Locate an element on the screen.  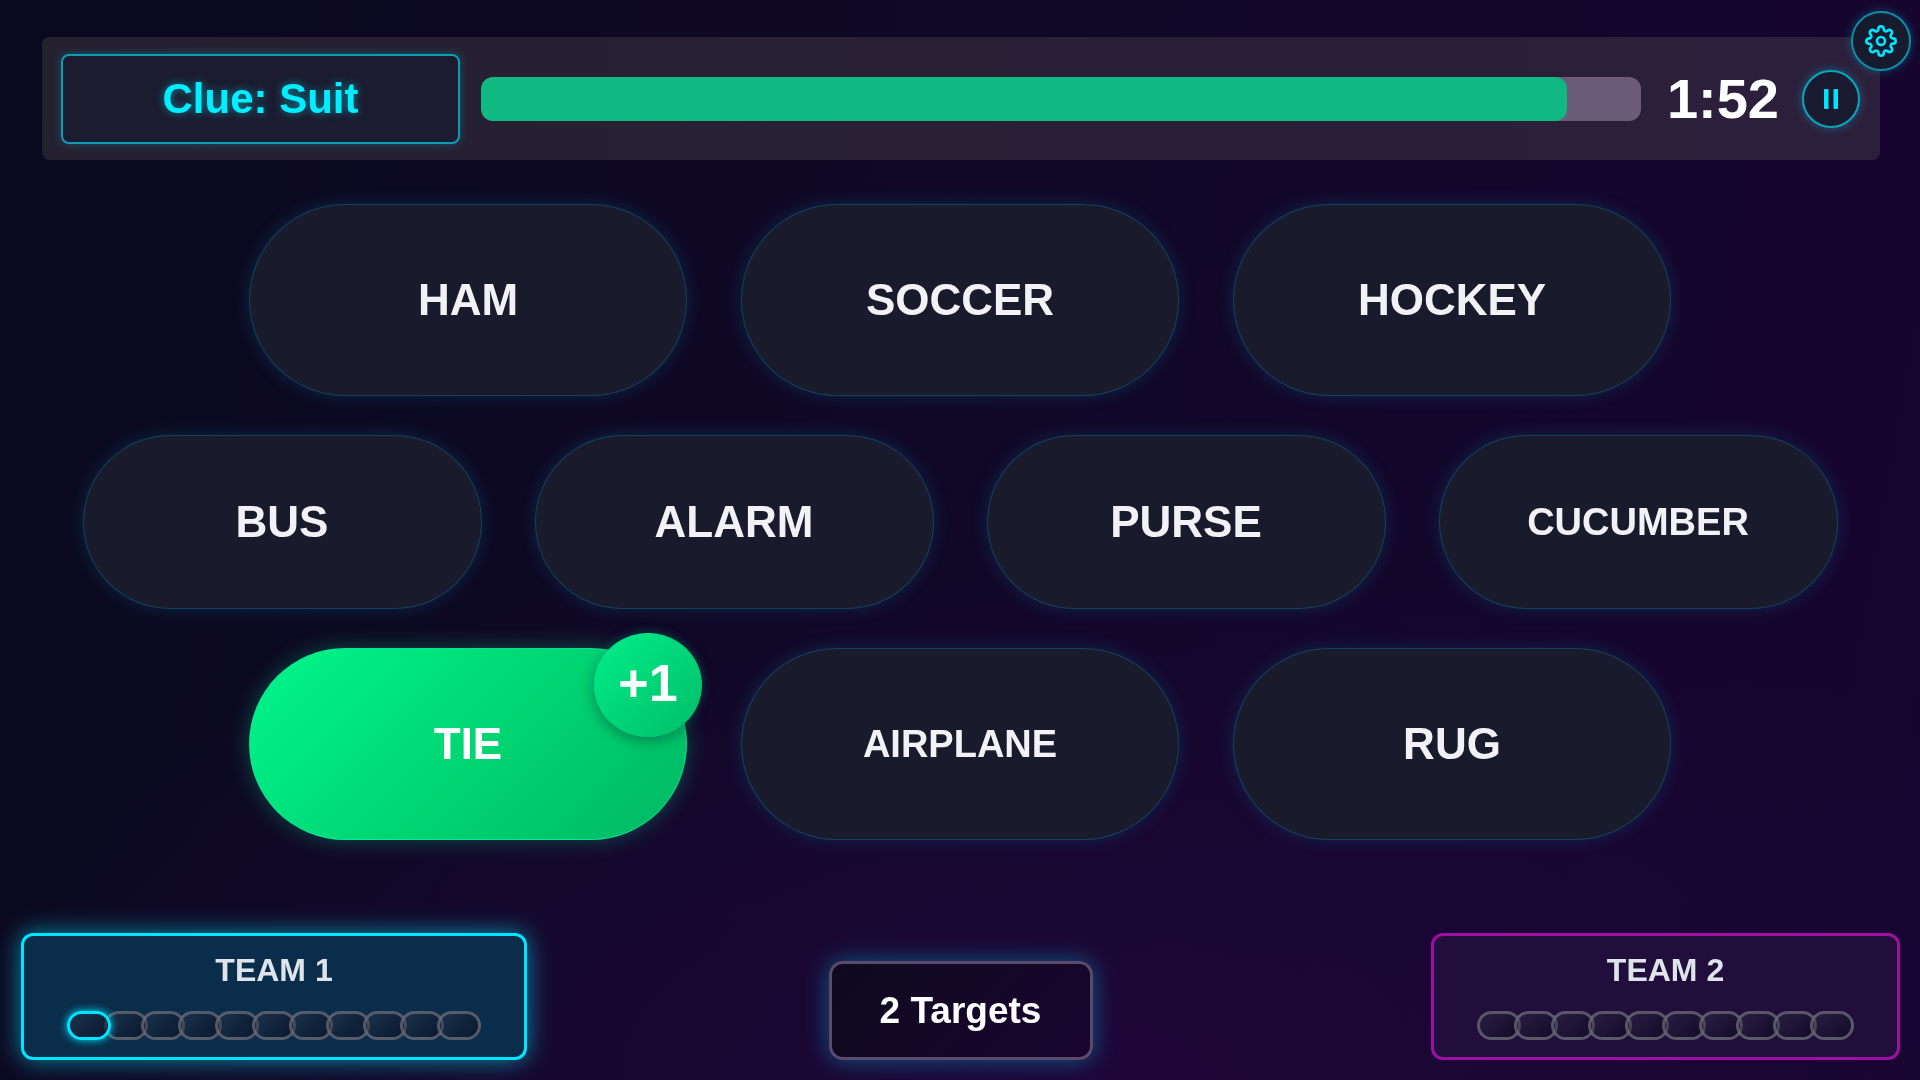
word-card: HOCKEY is located at coordinates (1452, 300).